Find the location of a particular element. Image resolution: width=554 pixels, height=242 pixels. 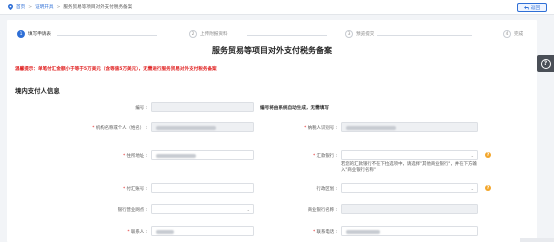

back-button: 返回 is located at coordinates (532, 7).